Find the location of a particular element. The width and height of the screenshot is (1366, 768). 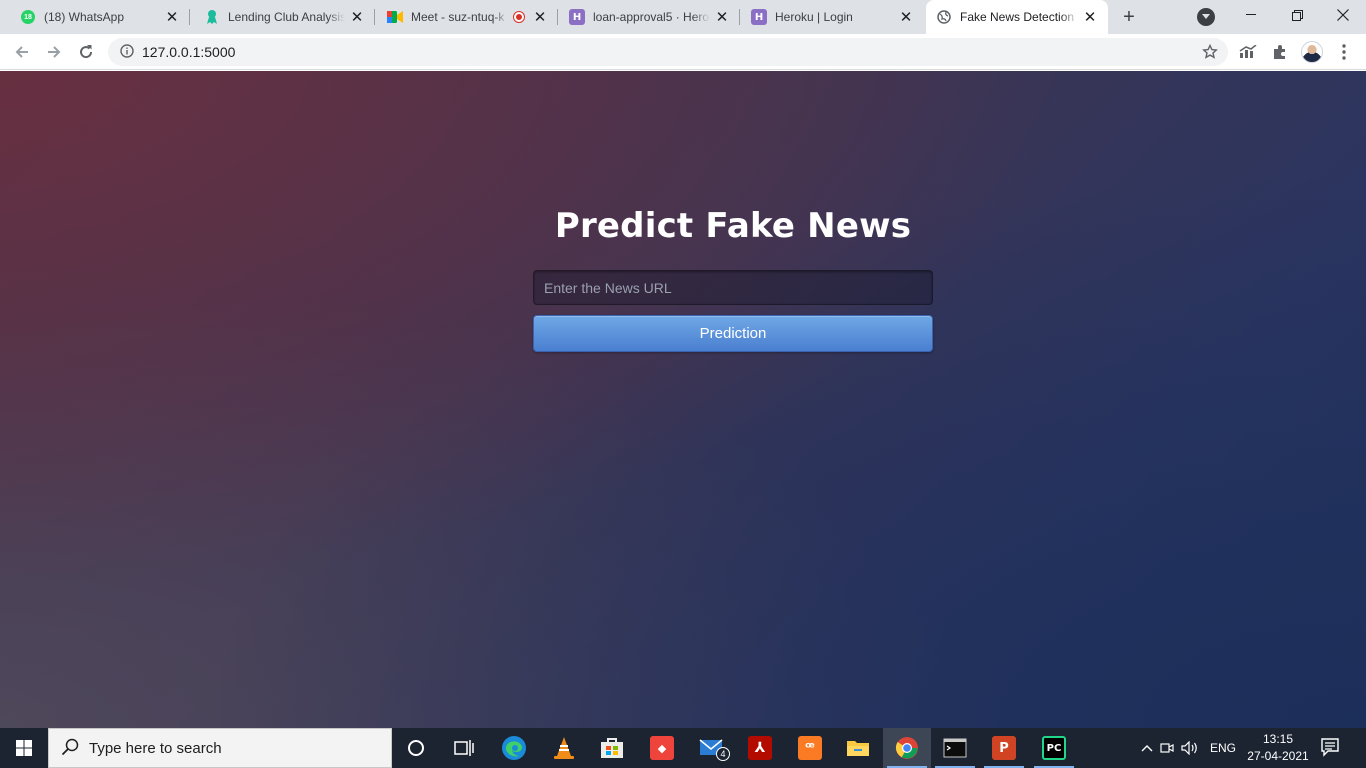

tab-whatsapp: 18 (18) WhatsApp ✕ is located at coordinates (95, 17).